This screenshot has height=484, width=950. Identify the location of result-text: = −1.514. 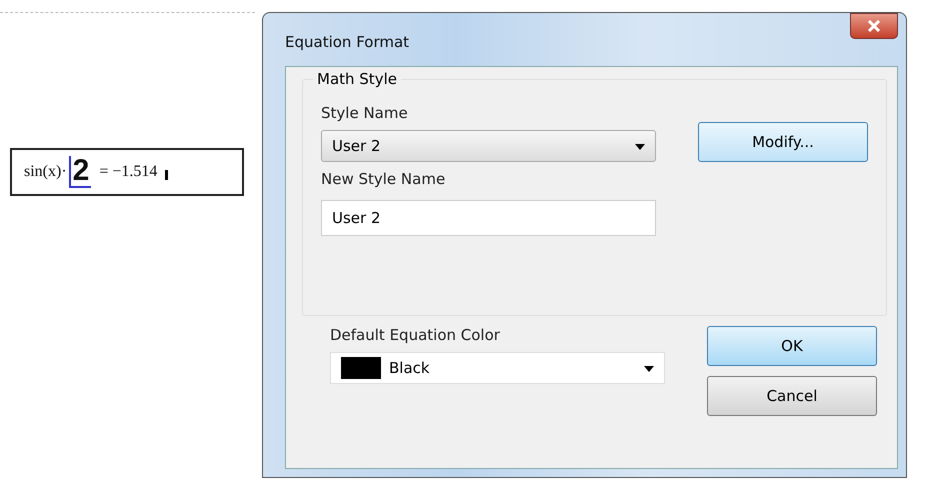
(128, 172).